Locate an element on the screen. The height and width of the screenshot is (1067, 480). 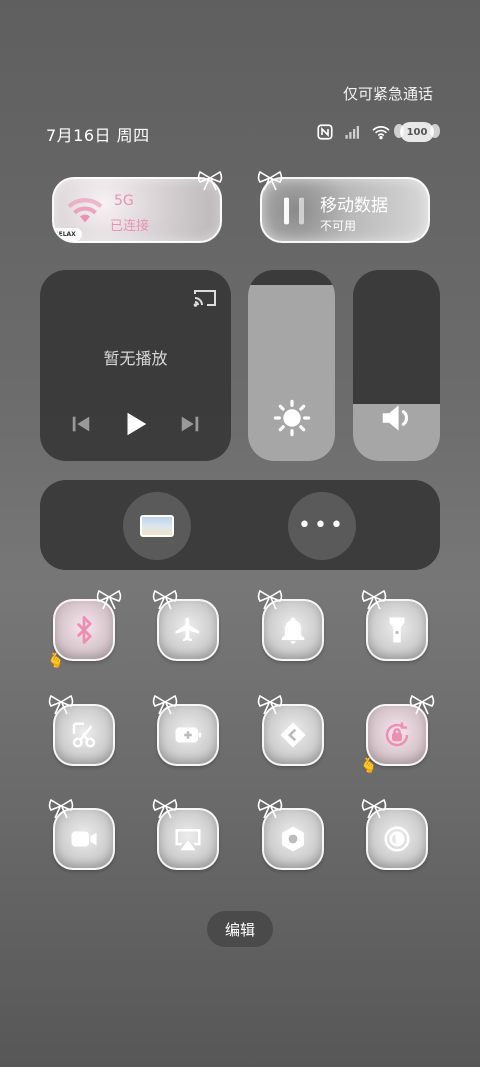
nearby-share-toggle is located at coordinates (290, 730).